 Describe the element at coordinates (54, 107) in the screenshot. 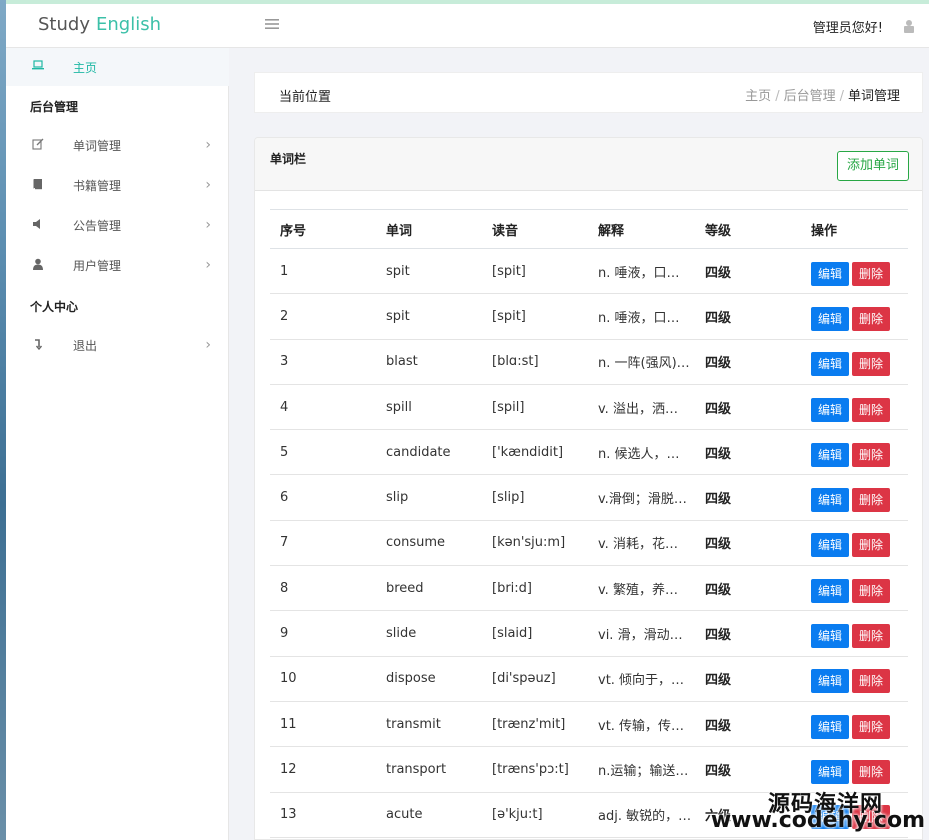

I see `sidebar-group-admin: 后台管理` at that location.